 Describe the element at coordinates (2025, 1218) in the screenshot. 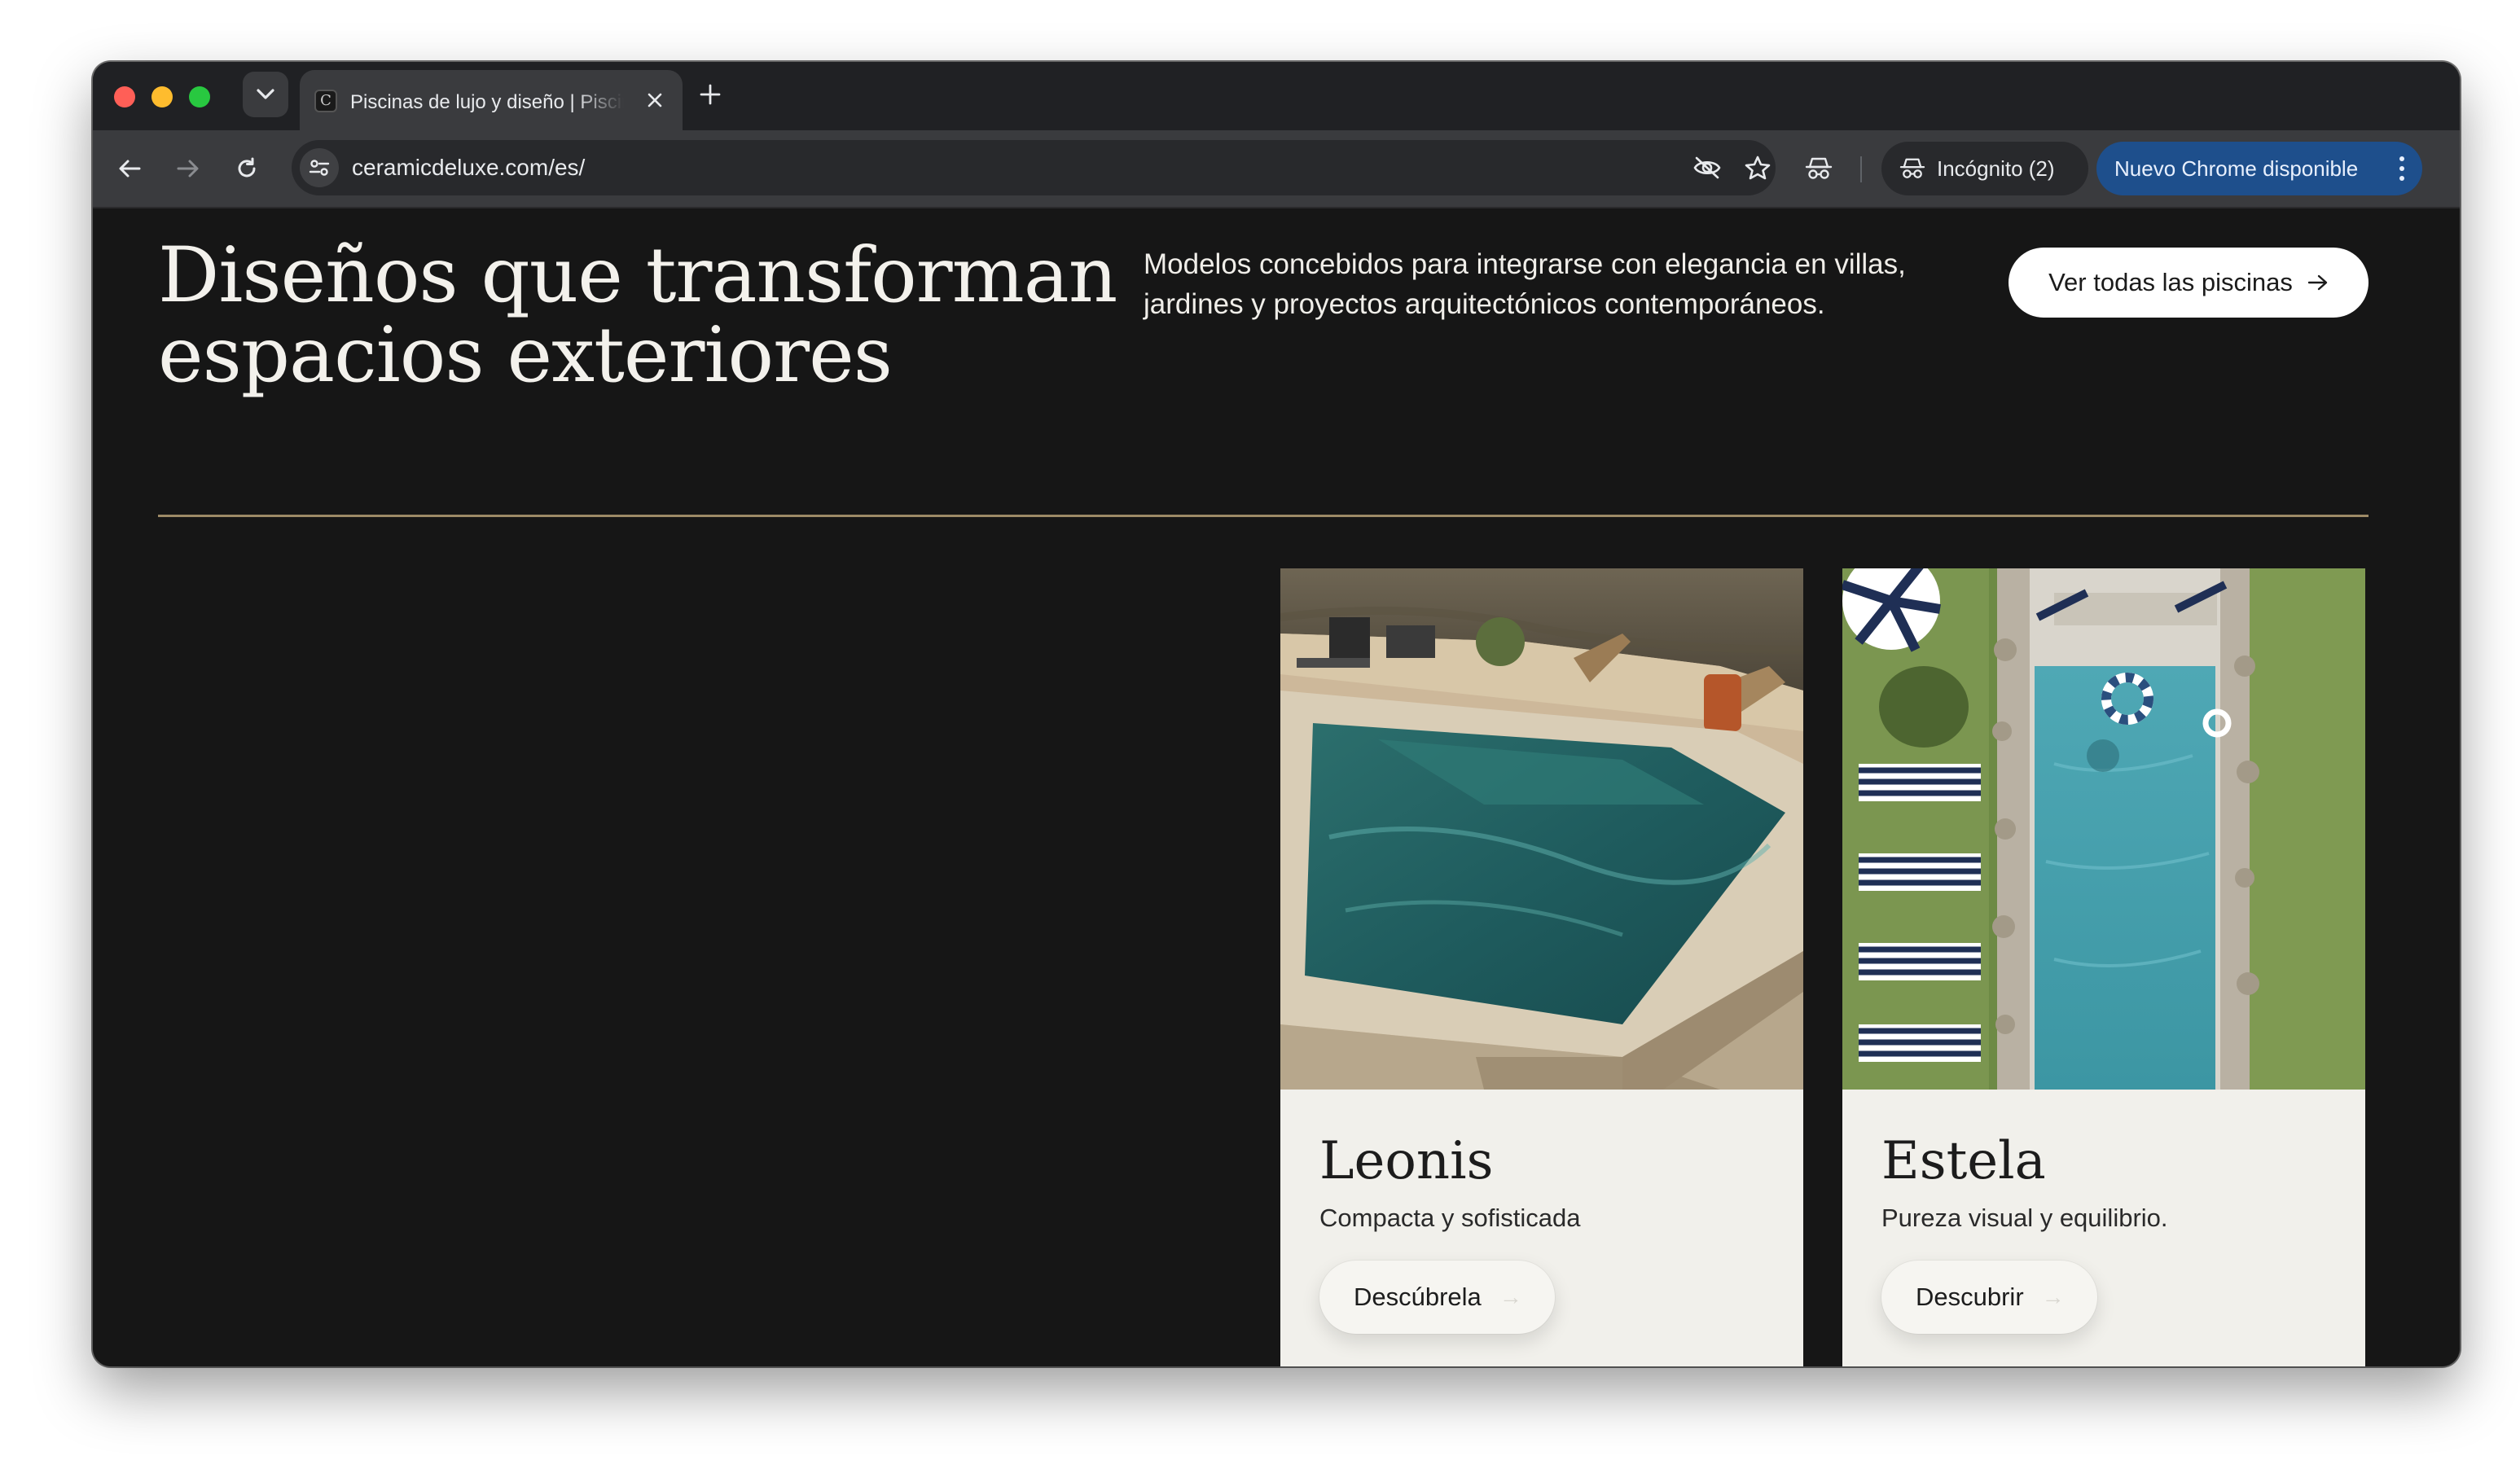

I see `pool-card-subtitle: Pureza visual y equilibrio.` at that location.